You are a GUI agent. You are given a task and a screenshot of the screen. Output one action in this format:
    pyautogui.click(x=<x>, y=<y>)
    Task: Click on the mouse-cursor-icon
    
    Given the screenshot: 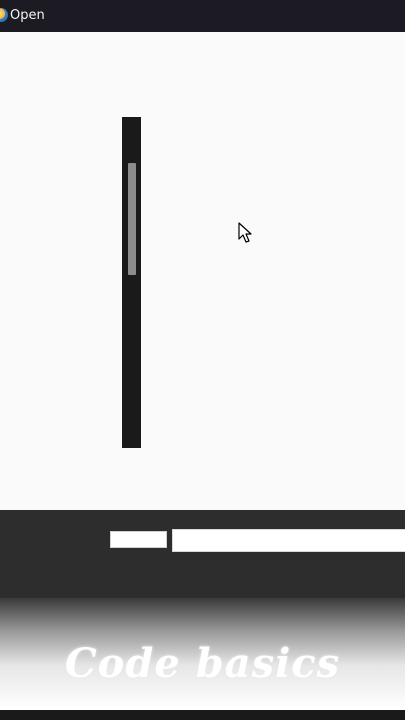 What is the action you would take?
    pyautogui.click(x=245, y=232)
    